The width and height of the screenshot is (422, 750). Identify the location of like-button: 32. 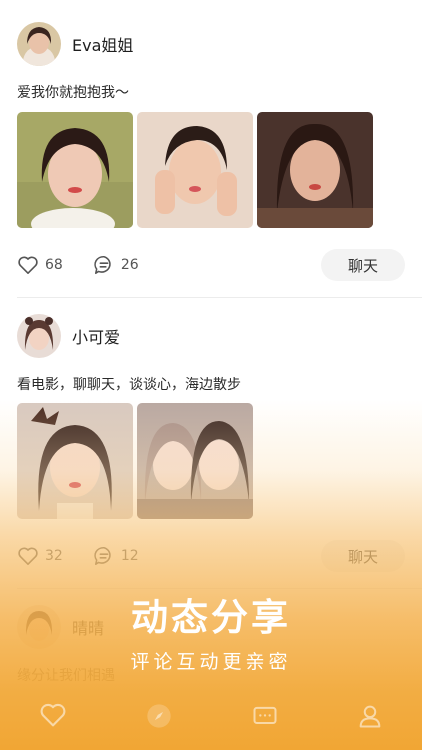
(40, 556).